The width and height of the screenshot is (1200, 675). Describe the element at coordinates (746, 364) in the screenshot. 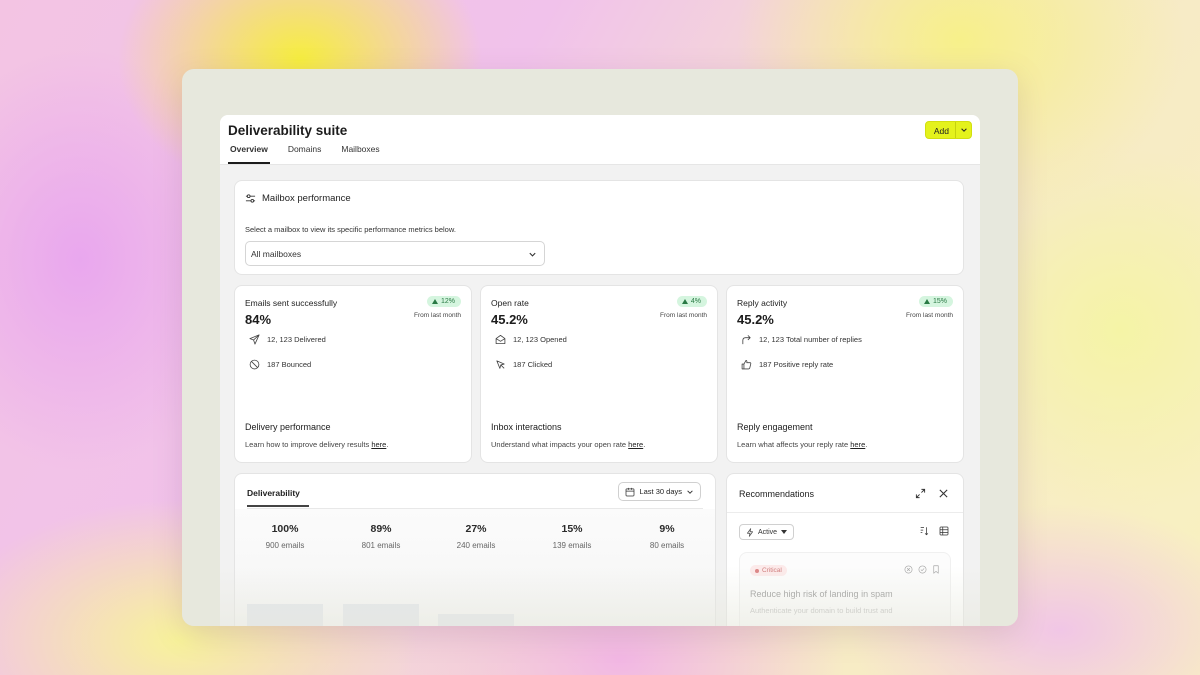

I see `thumbs-up-icon` at that location.